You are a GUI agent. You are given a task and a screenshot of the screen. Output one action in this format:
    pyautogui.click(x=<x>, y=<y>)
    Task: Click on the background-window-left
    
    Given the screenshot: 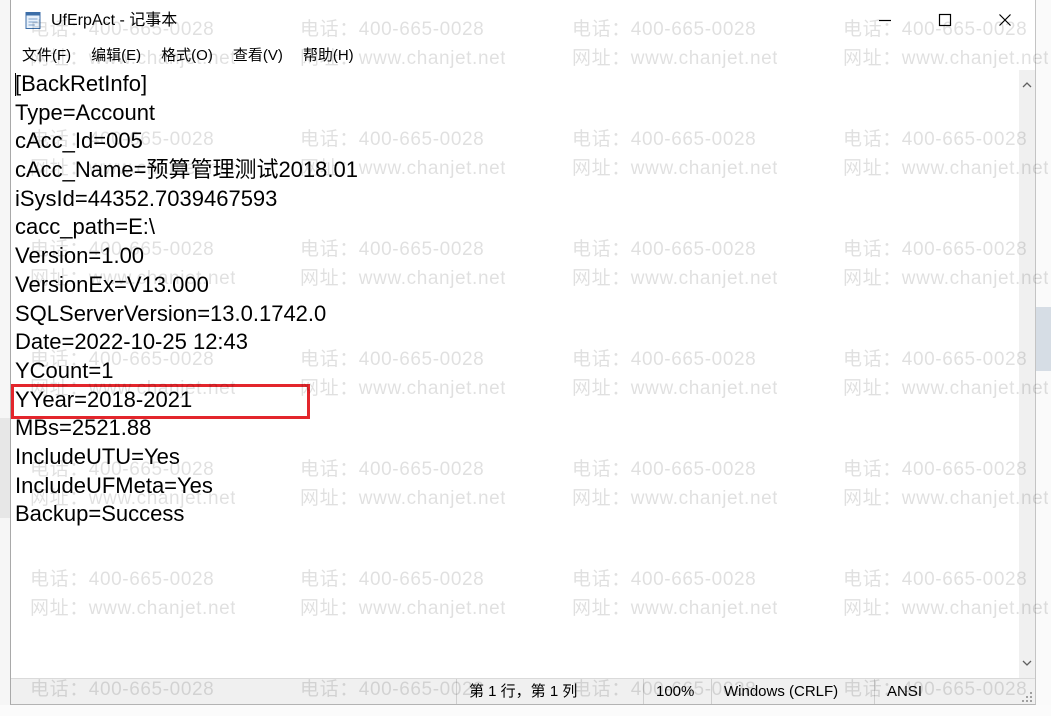 What is the action you would take?
    pyautogui.click(x=5, y=352)
    